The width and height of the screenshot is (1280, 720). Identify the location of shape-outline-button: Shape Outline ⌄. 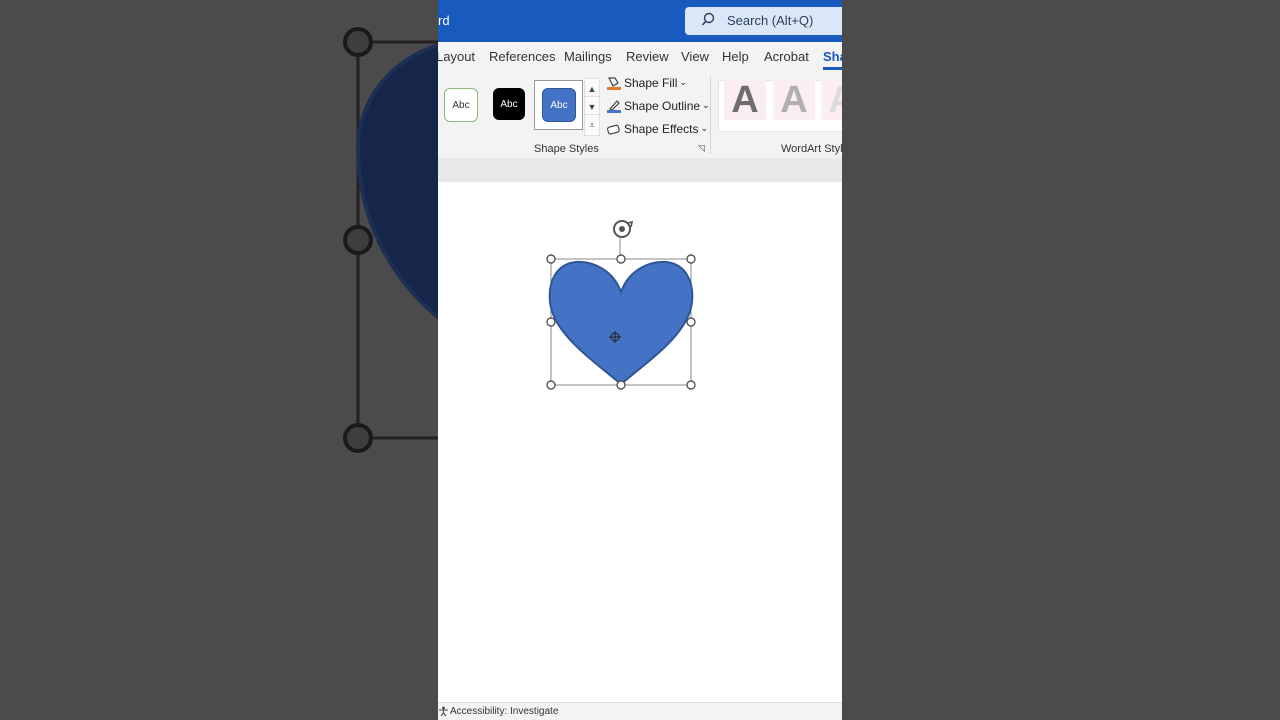
(658, 108).